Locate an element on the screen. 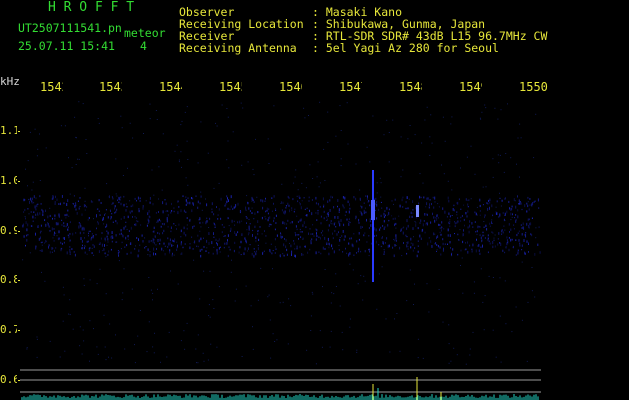  y-axis-unit: kHz is located at coordinates (10, 81).